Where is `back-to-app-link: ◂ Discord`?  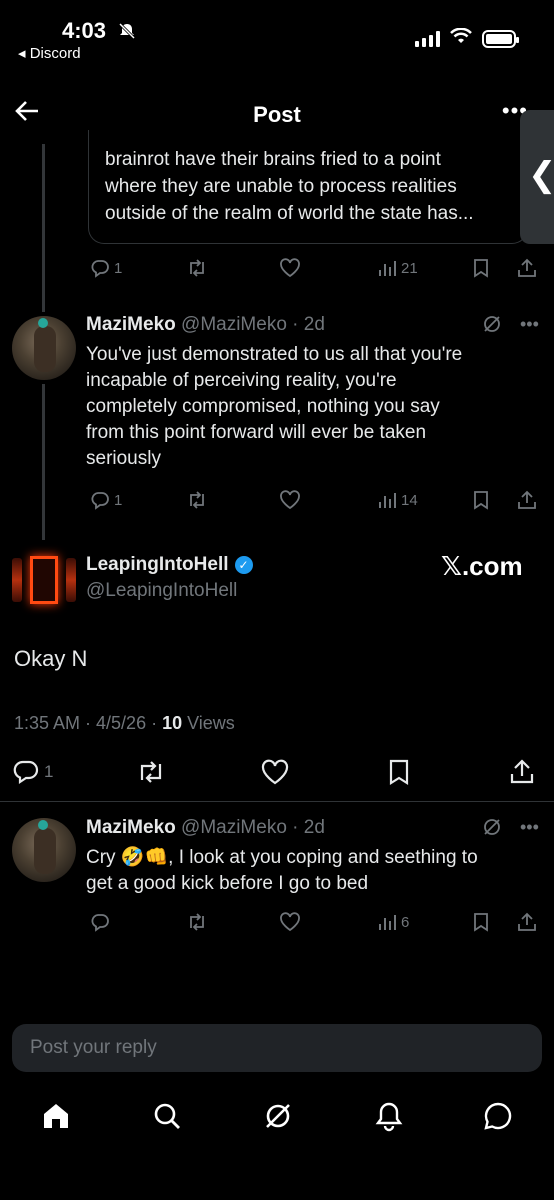
back-to-app-link: ◂ Discord is located at coordinates (49, 53).